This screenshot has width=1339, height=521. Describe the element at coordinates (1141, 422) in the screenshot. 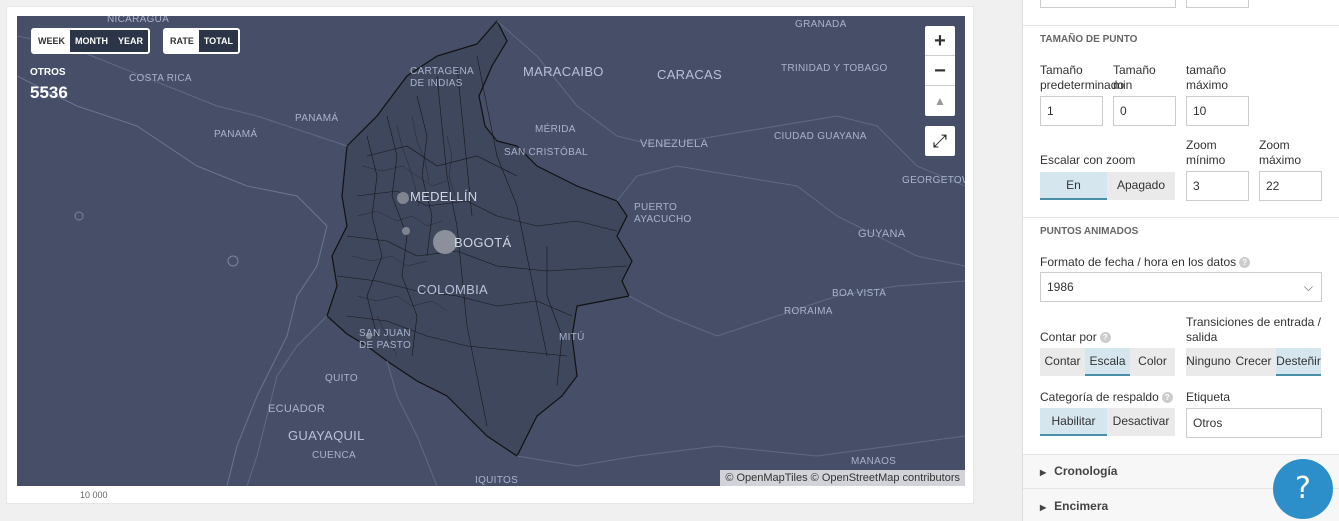

I see `fallback-disable: Desactivar` at that location.